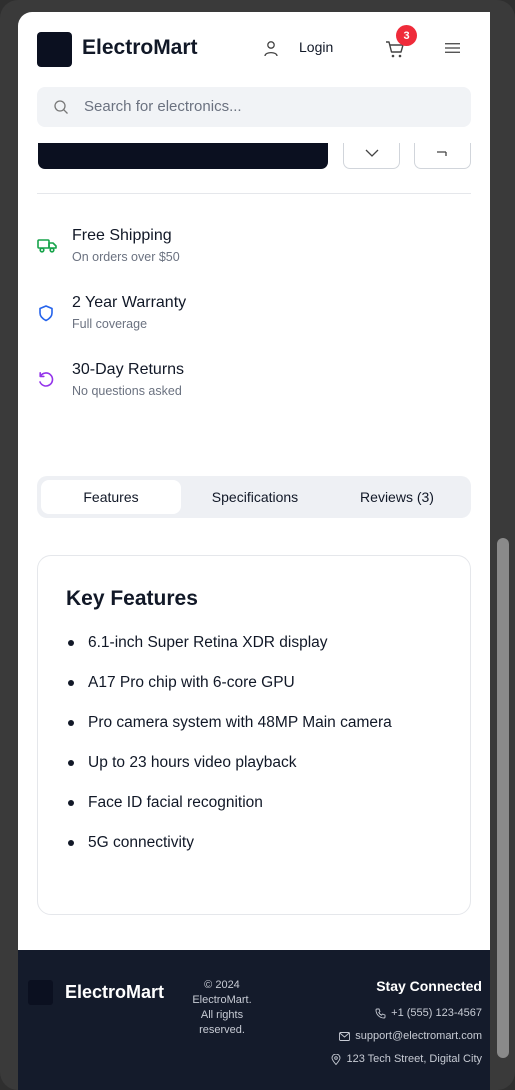 Image resolution: width=515 pixels, height=1090 pixels. I want to click on contact-email-text: support@electromart.com, so click(418, 1036).